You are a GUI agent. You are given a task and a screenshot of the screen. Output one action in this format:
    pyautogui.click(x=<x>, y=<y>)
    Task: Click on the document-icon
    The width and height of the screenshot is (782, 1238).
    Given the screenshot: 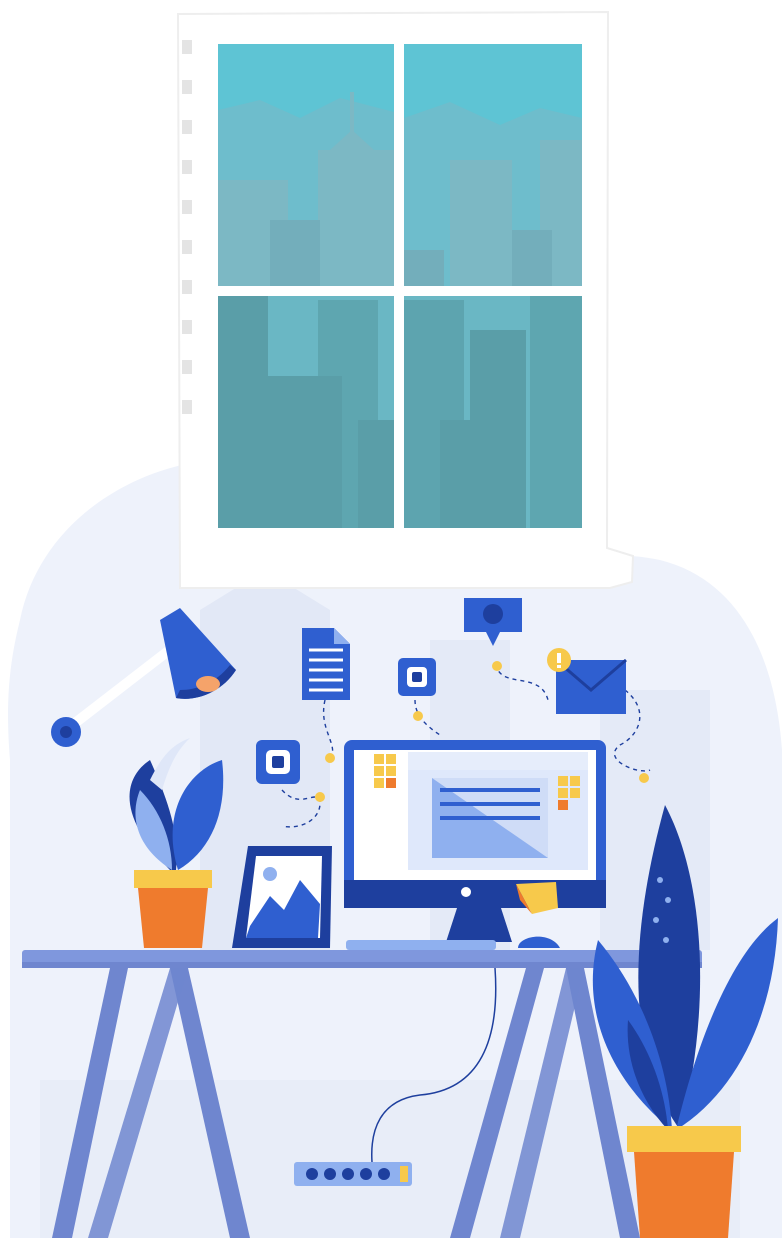 What is the action you would take?
    pyautogui.click(x=326, y=664)
    